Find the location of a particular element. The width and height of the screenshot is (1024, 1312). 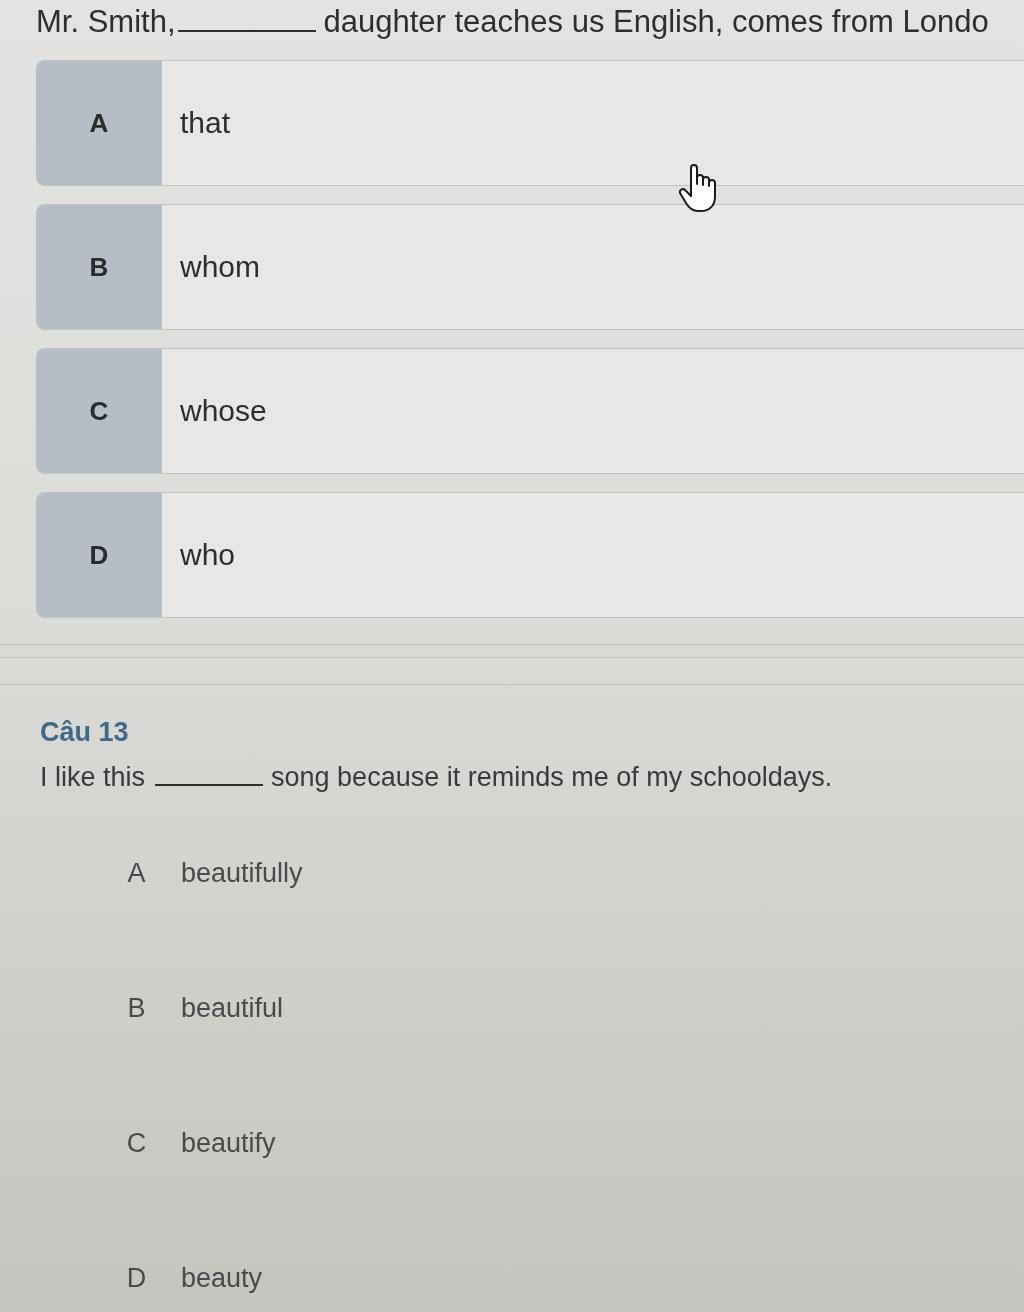

question-text: Mr. Smith, is located at coordinates (106, 22).